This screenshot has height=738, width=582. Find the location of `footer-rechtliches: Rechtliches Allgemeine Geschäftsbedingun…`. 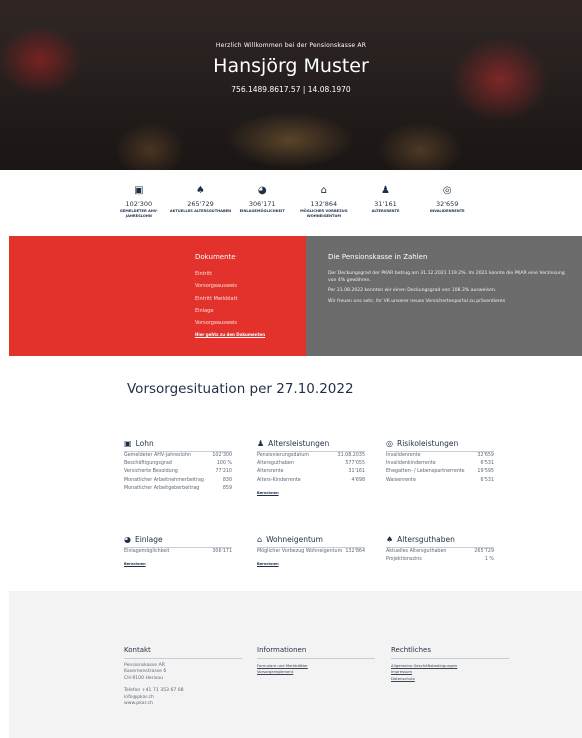

footer-rechtliches: Rechtliches Allgemeine Geschäftsbedingun… is located at coordinates (450, 664).